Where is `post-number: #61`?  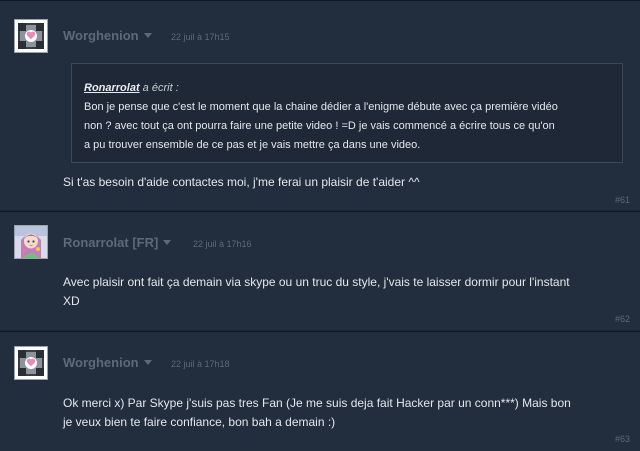 post-number: #61 is located at coordinates (622, 200).